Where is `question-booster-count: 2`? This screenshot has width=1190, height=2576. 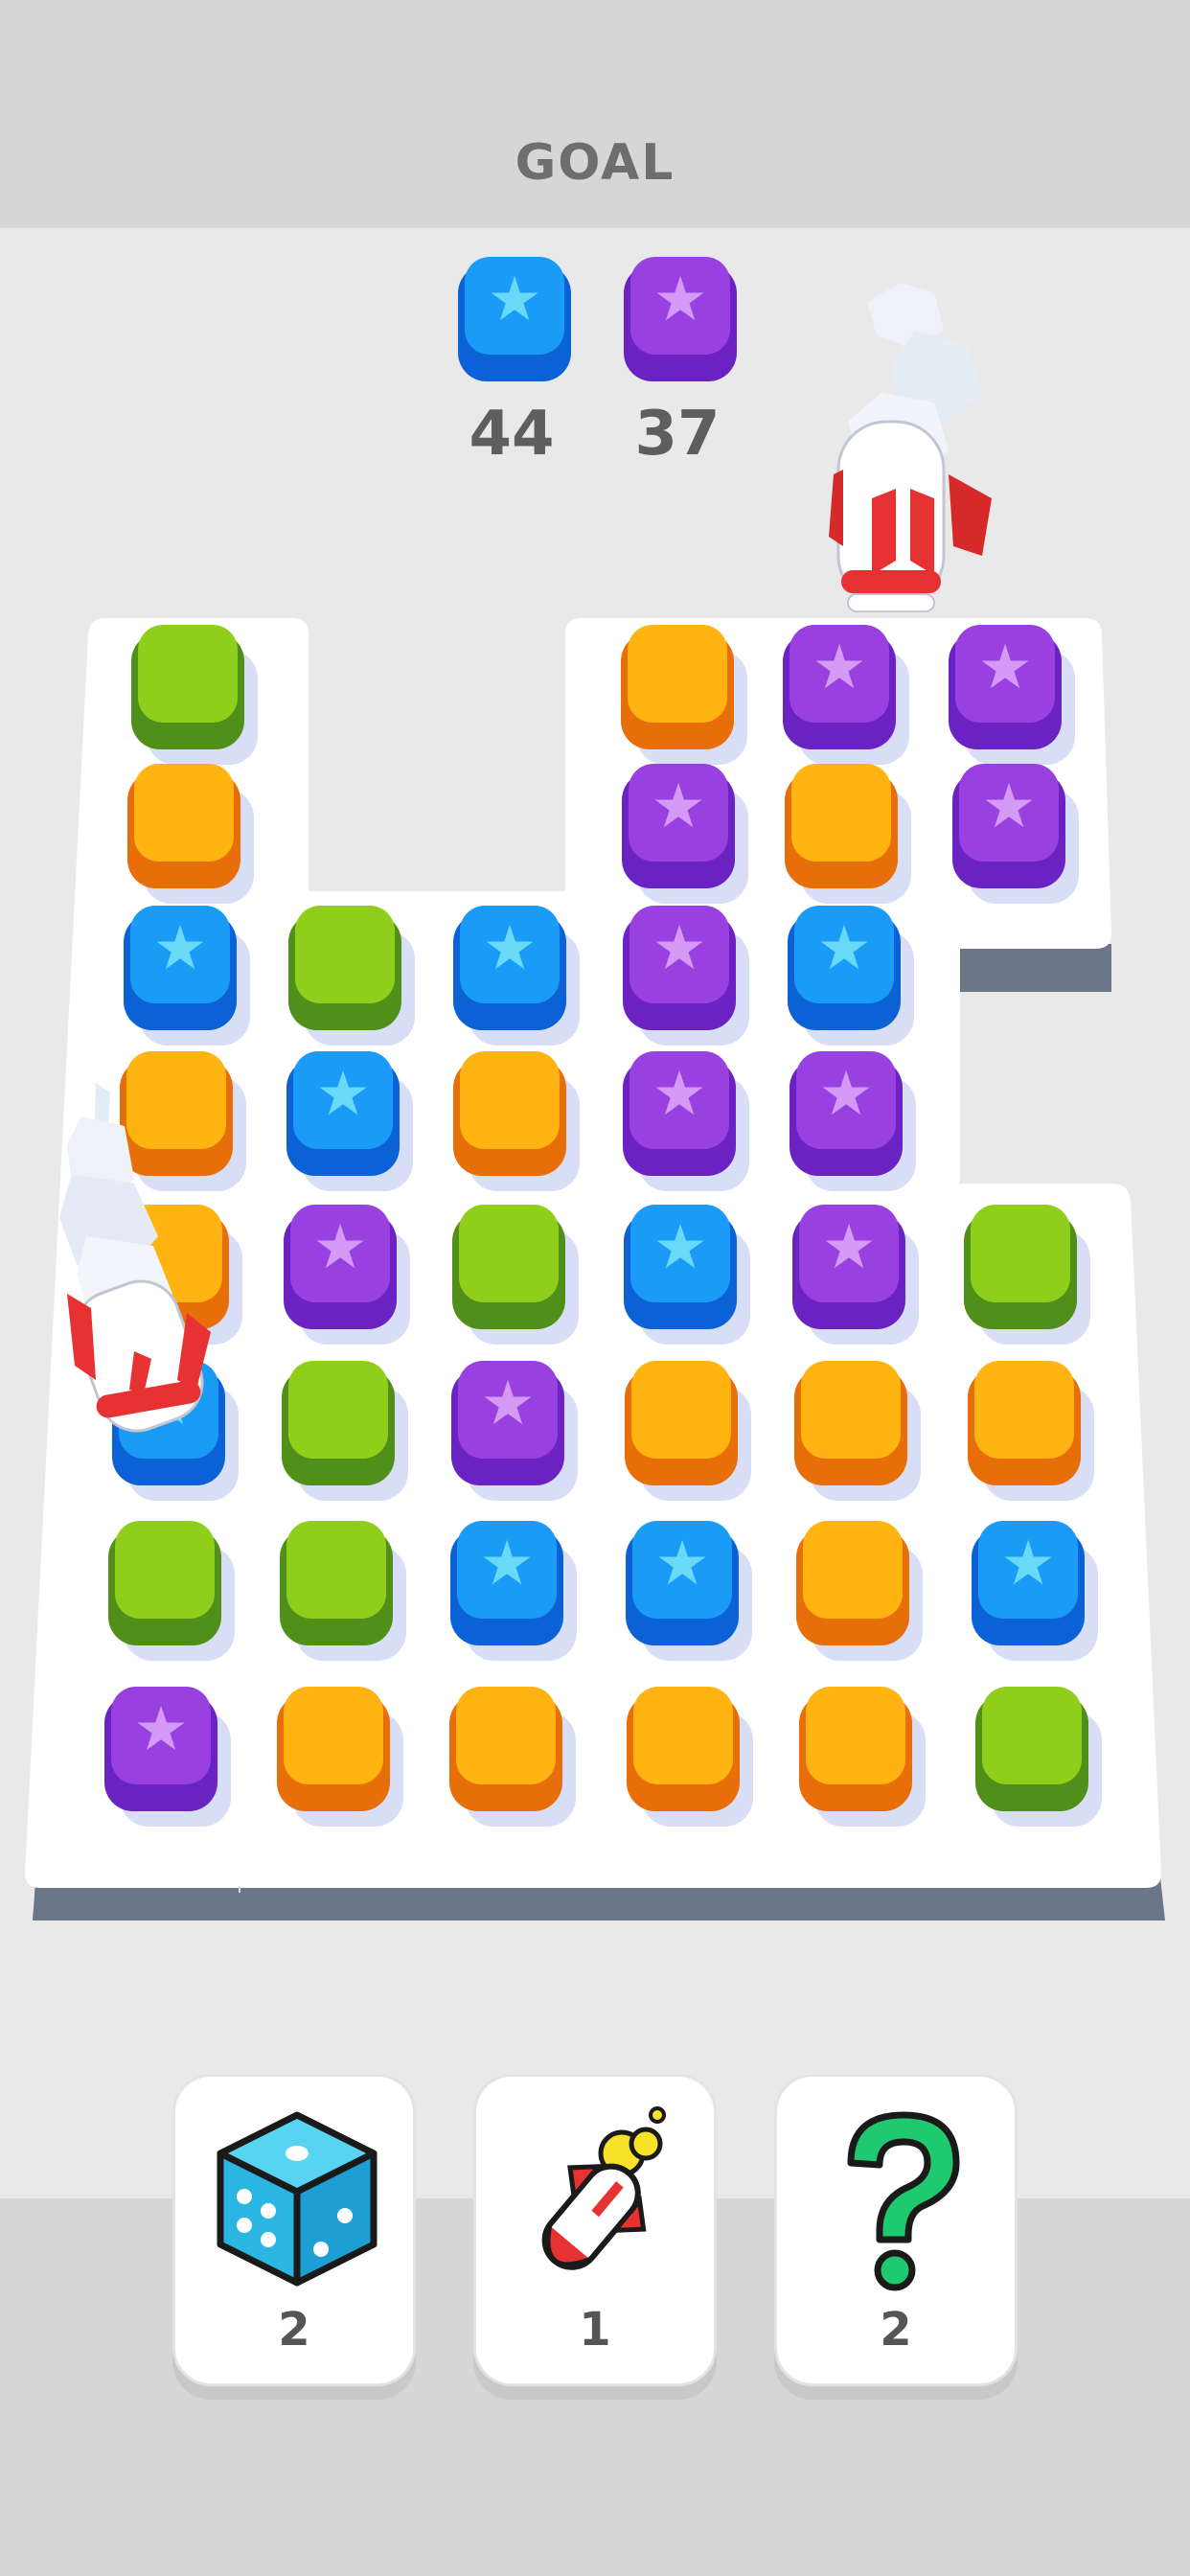 question-booster-count: 2 is located at coordinates (896, 2330).